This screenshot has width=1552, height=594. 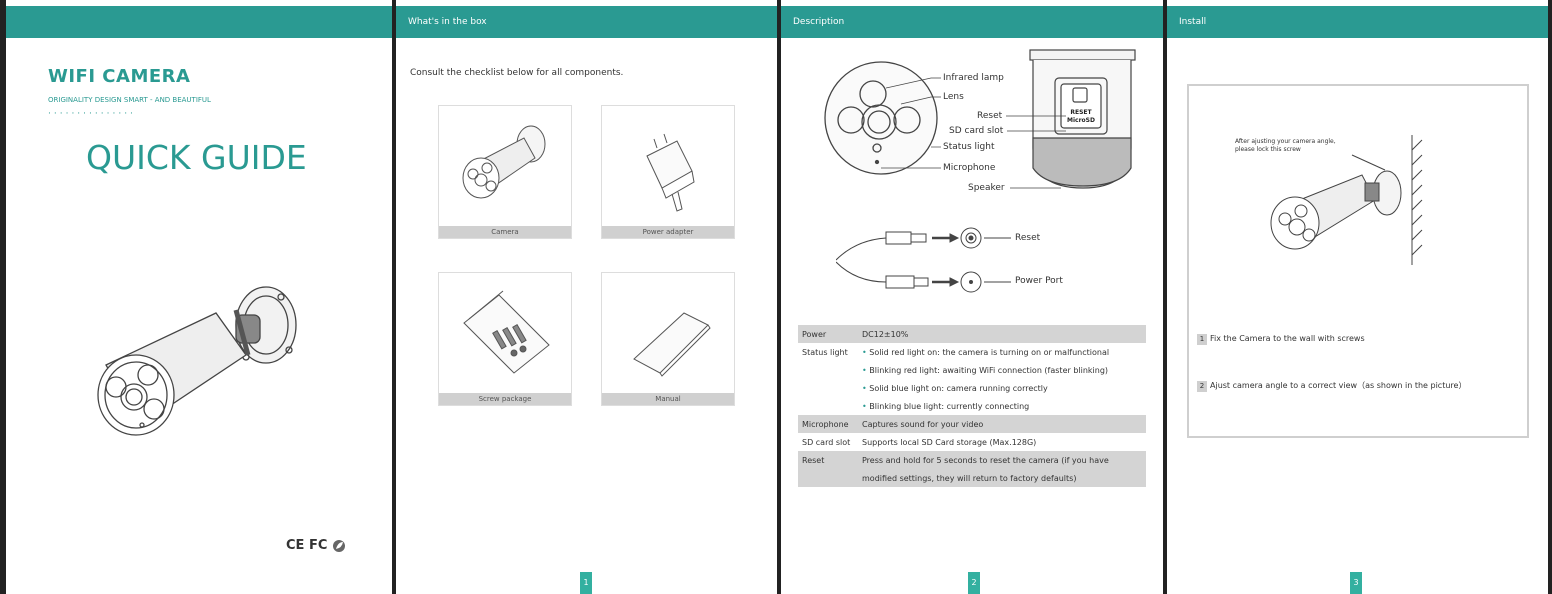 I want to click on callout-microphone: Microphone, so click(x=969, y=168).